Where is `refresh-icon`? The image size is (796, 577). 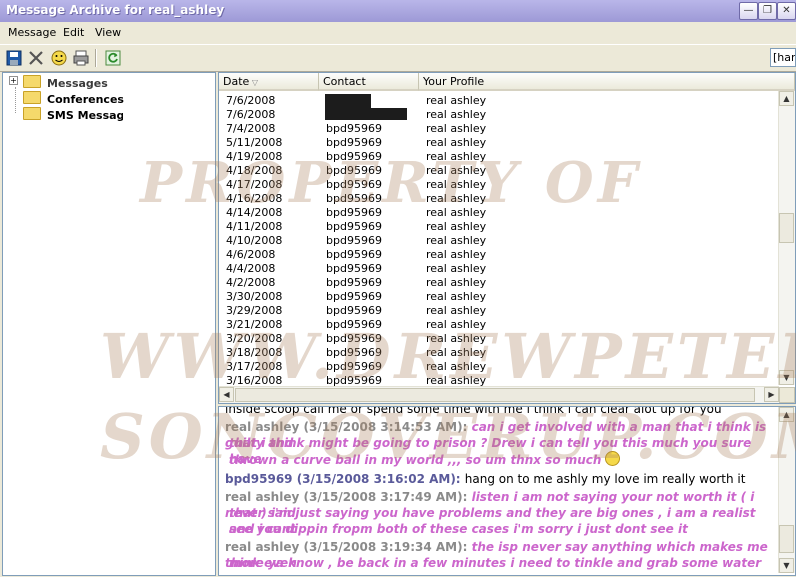
refresh-icon is located at coordinates (113, 58).